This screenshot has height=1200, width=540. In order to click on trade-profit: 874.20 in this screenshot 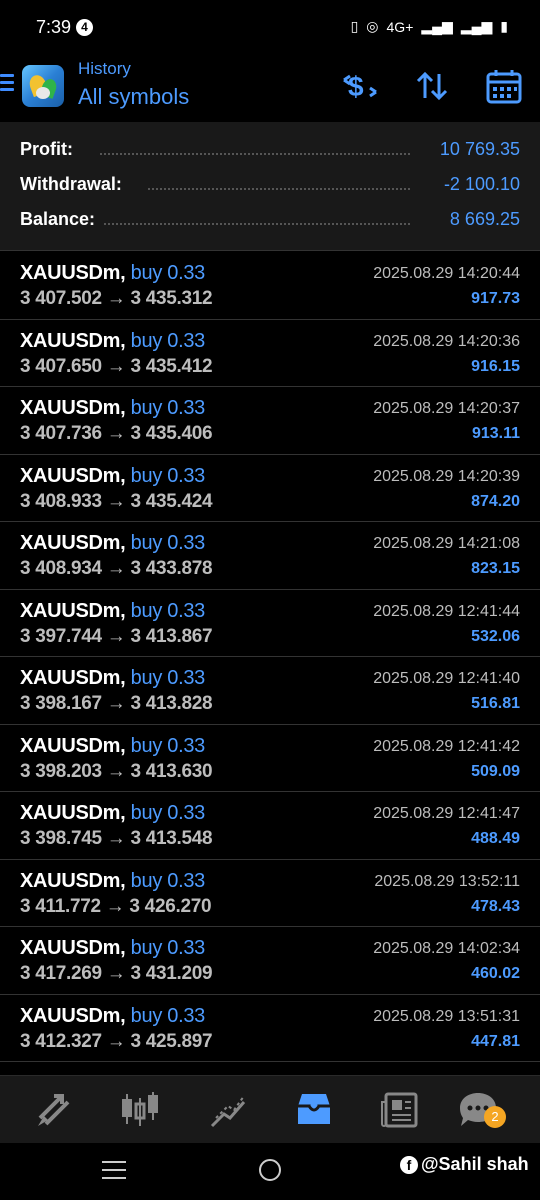, I will do `click(495, 501)`.